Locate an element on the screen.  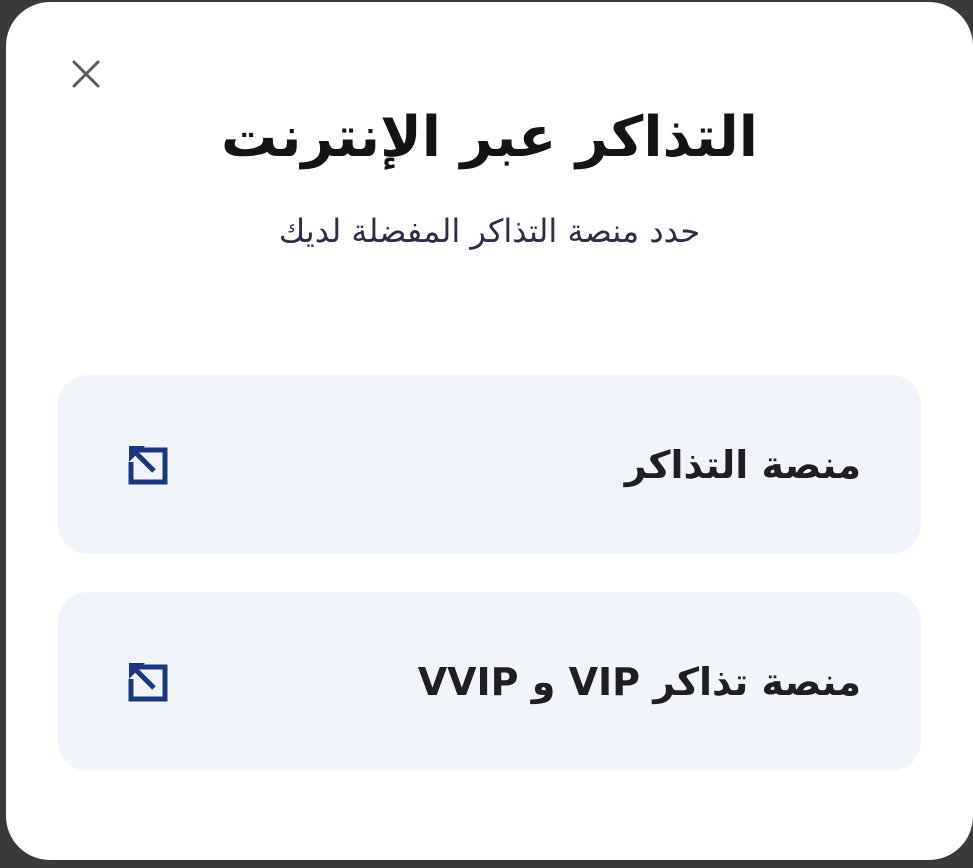
option-label: منصة التذاكر is located at coordinates (742, 464).